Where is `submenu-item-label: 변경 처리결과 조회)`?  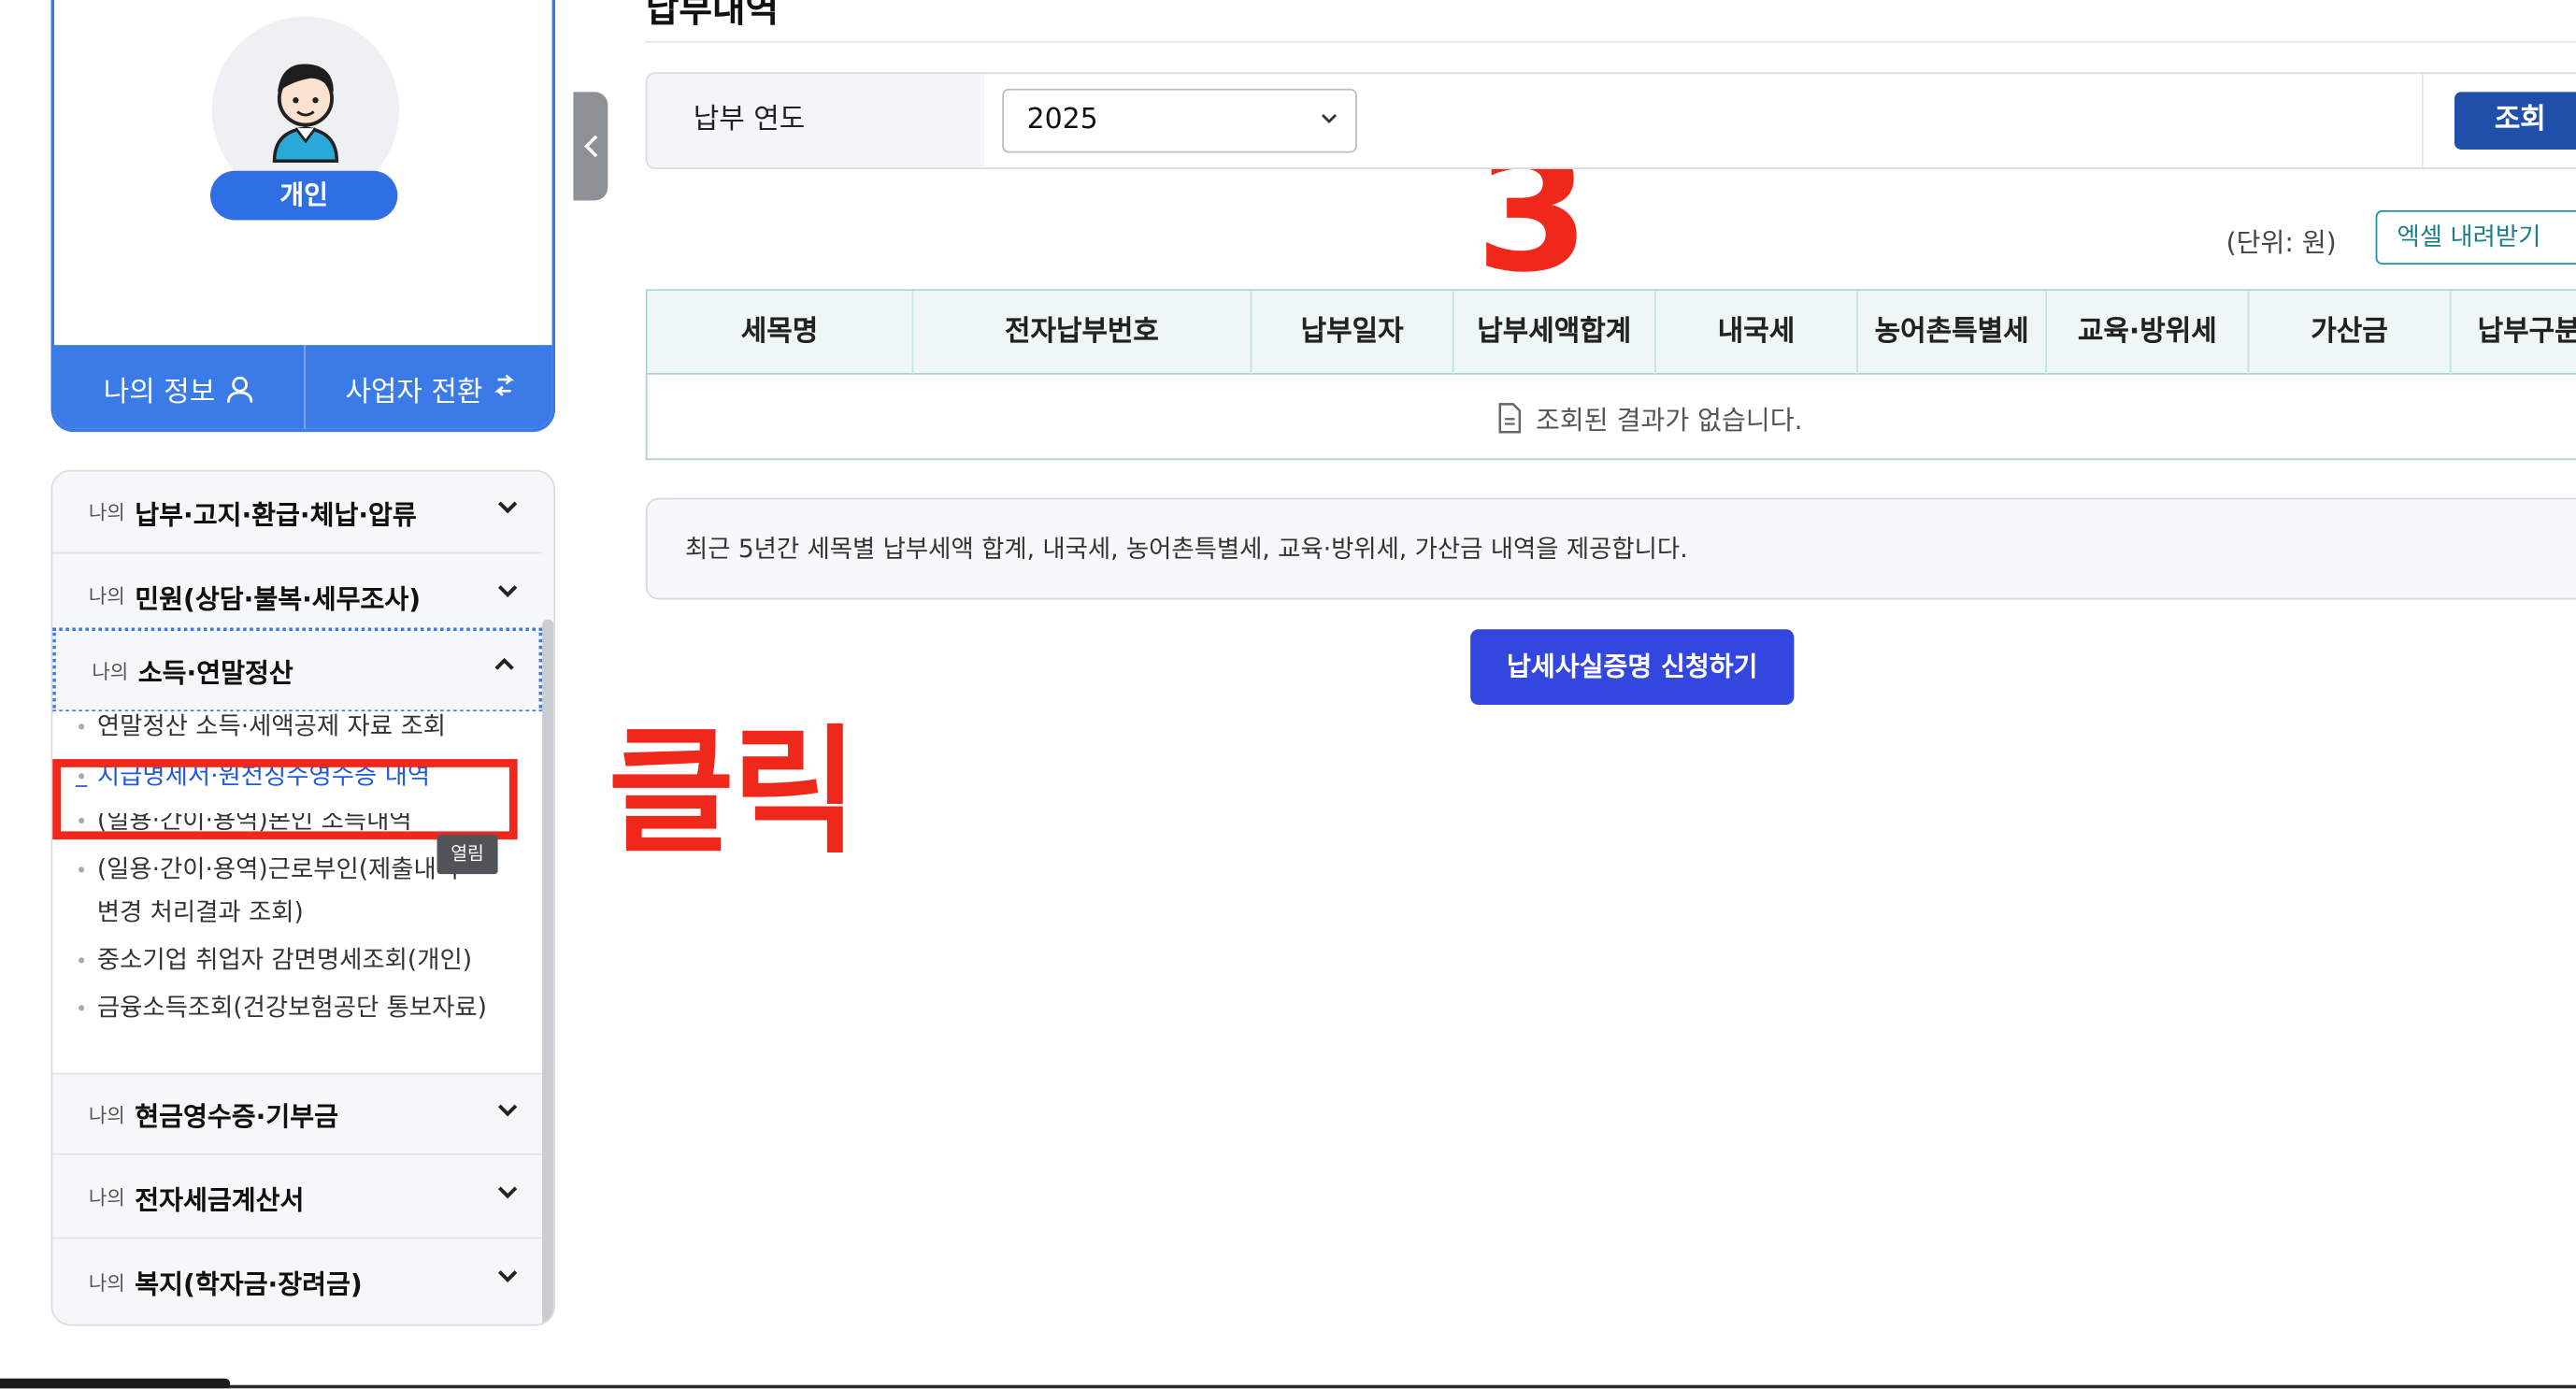
submenu-item-label: 변경 처리결과 조회) is located at coordinates (200, 911).